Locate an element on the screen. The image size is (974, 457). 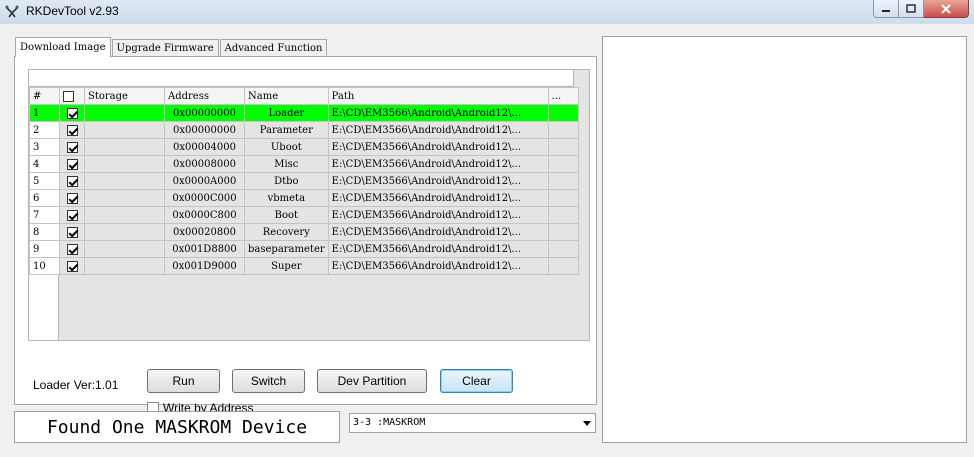
row-number: 2 is located at coordinates (44, 130).